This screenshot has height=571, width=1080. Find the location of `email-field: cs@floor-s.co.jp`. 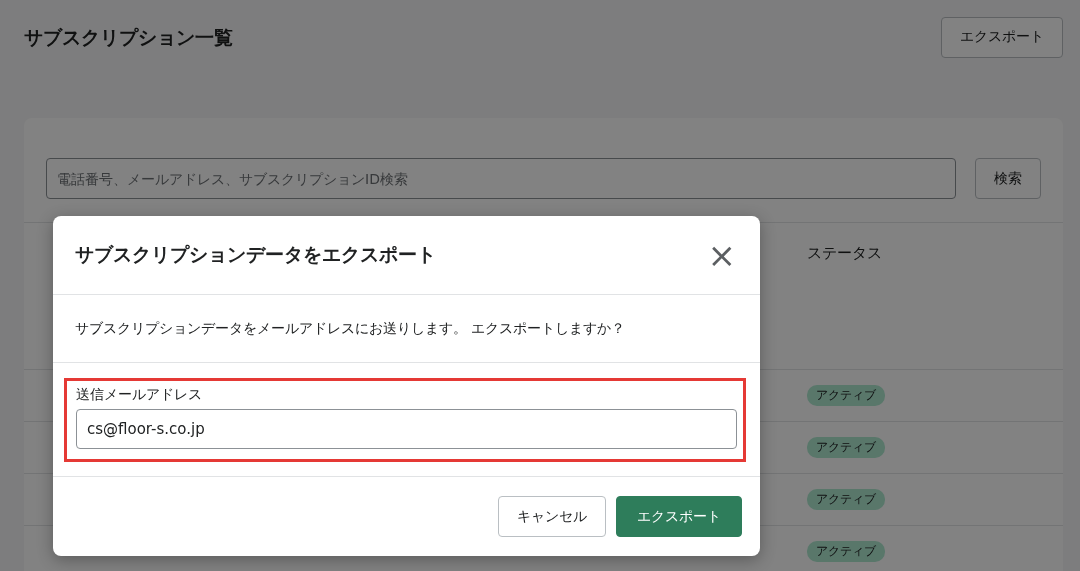

email-field: cs@floor-s.co.jp is located at coordinates (406, 429).